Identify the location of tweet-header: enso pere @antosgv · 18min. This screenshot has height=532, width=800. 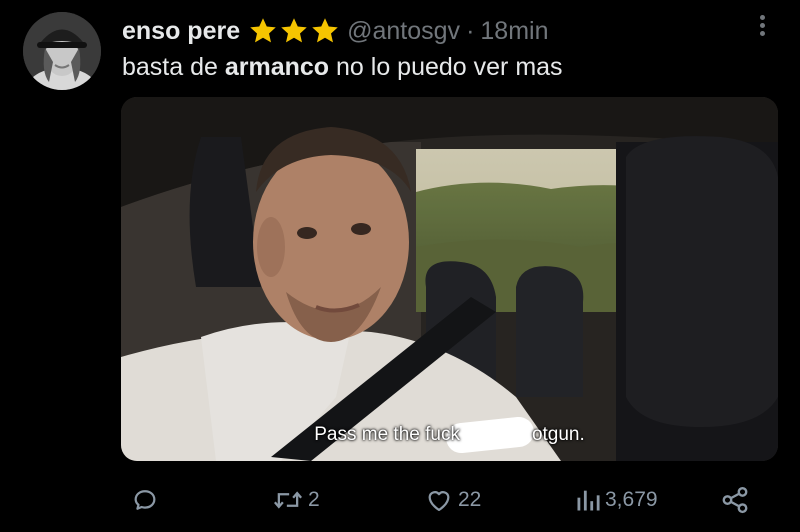
(335, 31).